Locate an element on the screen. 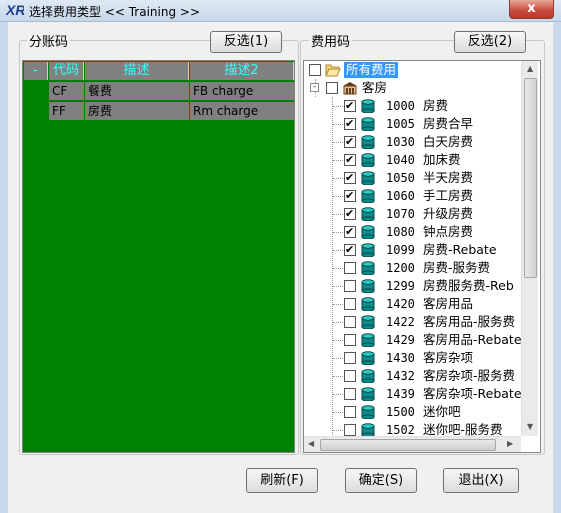 The height and width of the screenshot is (513, 561). tree-item-node: 1099 房费-Rebate is located at coordinates (422, 250).